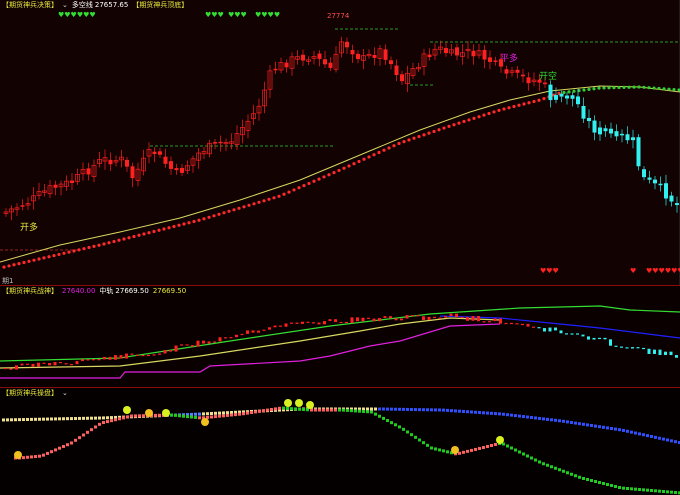 This screenshot has width=680, height=495. Describe the element at coordinates (30, 5) in the screenshot. I see `indicator-name-decision: 【期货神兵决策】` at that location.